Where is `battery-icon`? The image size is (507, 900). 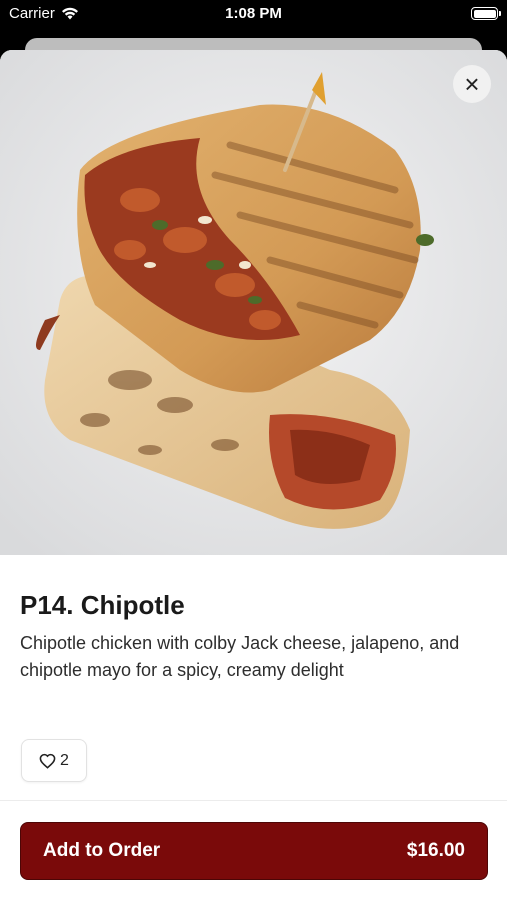 battery-icon is located at coordinates (486, 13).